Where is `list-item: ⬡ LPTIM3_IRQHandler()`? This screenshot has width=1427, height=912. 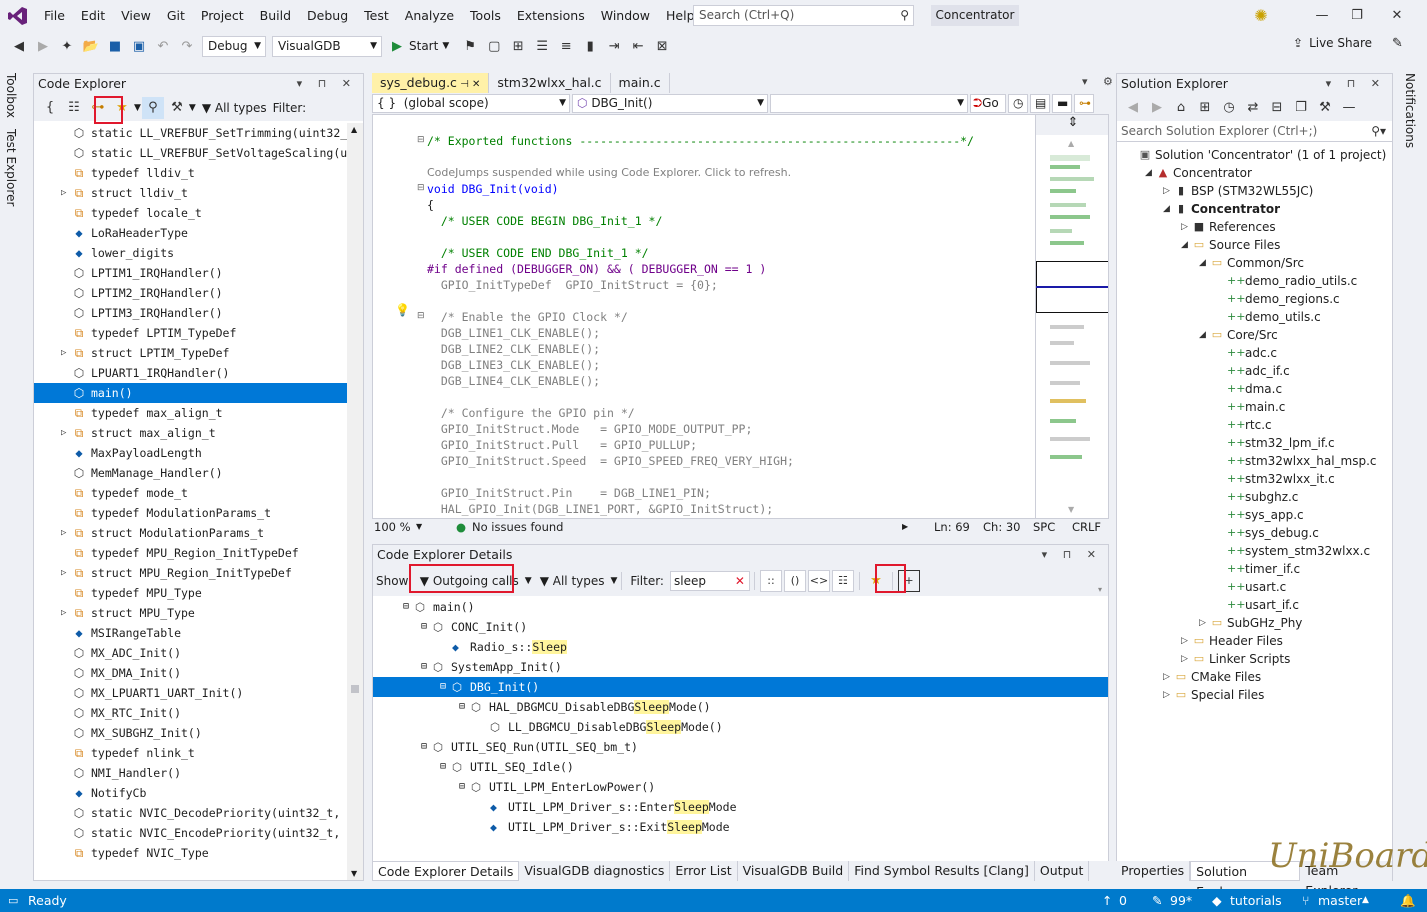
list-item: ⬡ LPTIM3_IRQHandler() is located at coordinates (191, 313).